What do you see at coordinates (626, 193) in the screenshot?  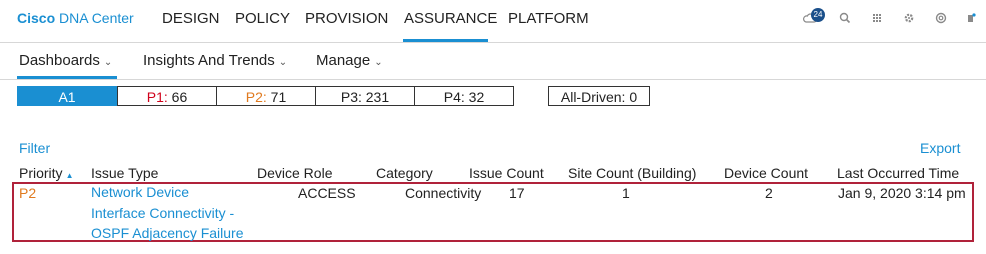 I see `cell-site-count: 1` at bounding box center [626, 193].